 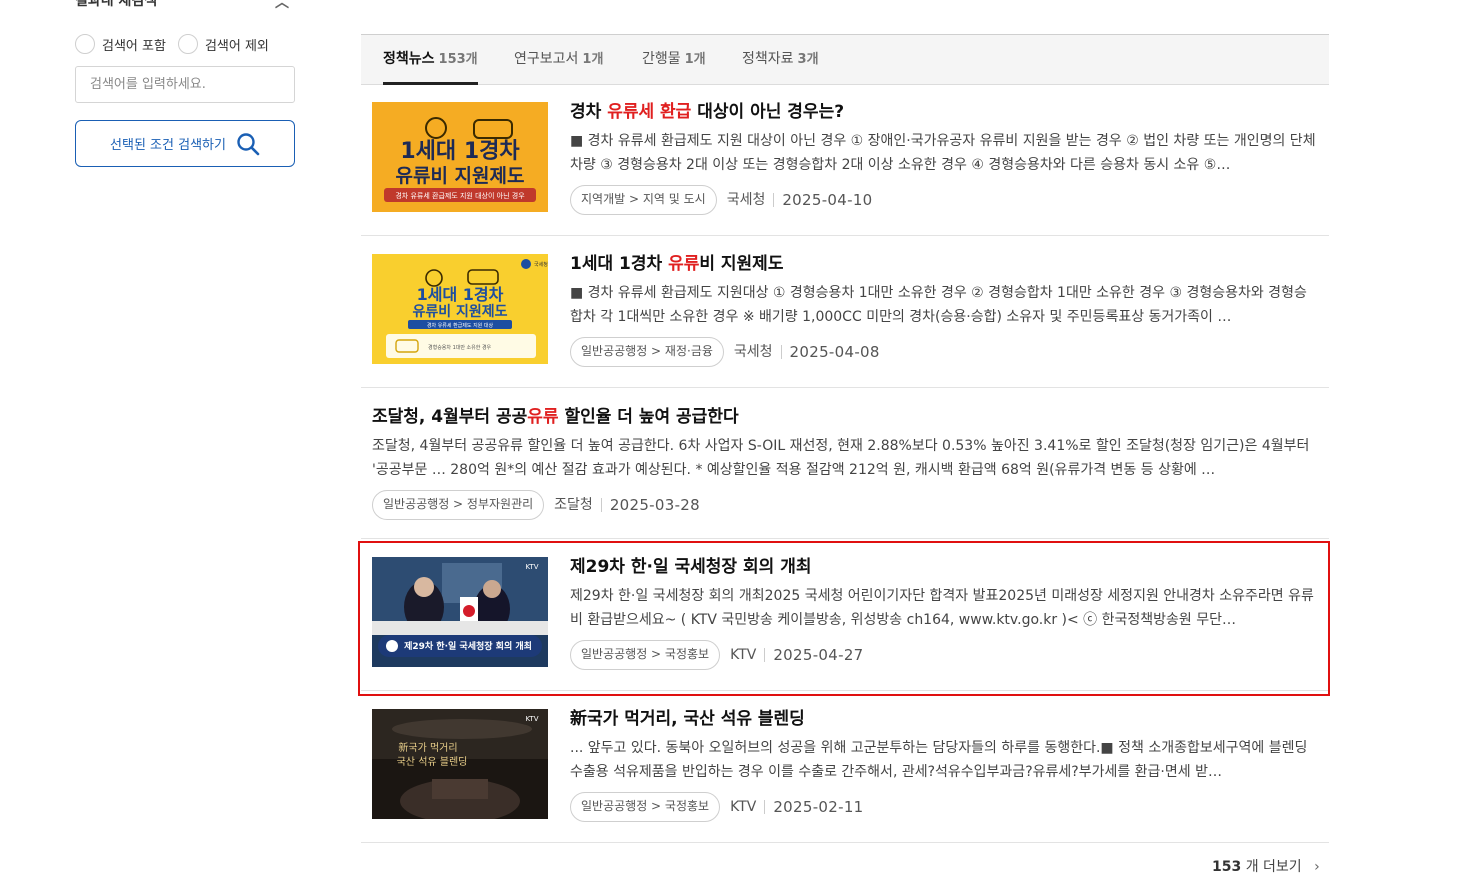 What do you see at coordinates (768, 59) in the screenshot?
I see `tab-label: 정책자료` at bounding box center [768, 59].